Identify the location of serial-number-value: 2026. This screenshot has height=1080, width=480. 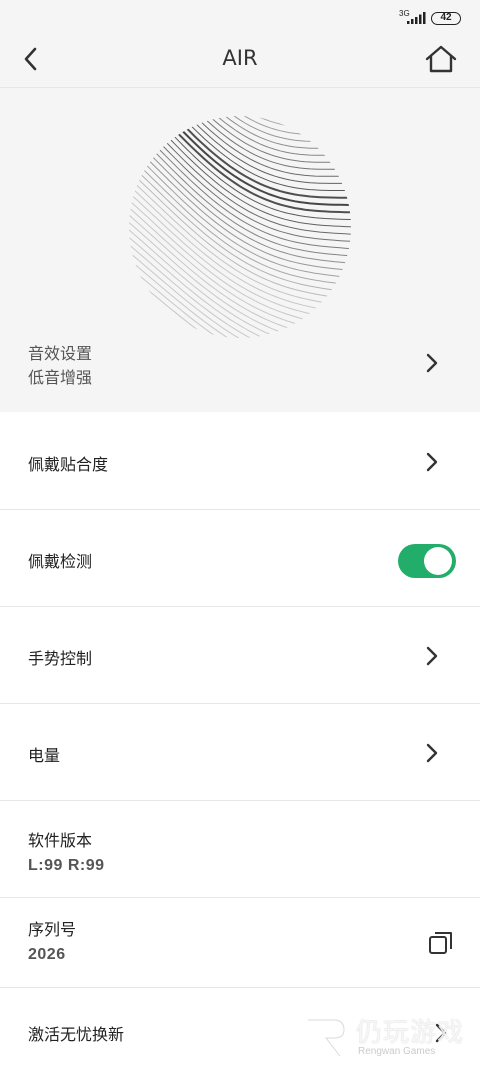
(47, 954).